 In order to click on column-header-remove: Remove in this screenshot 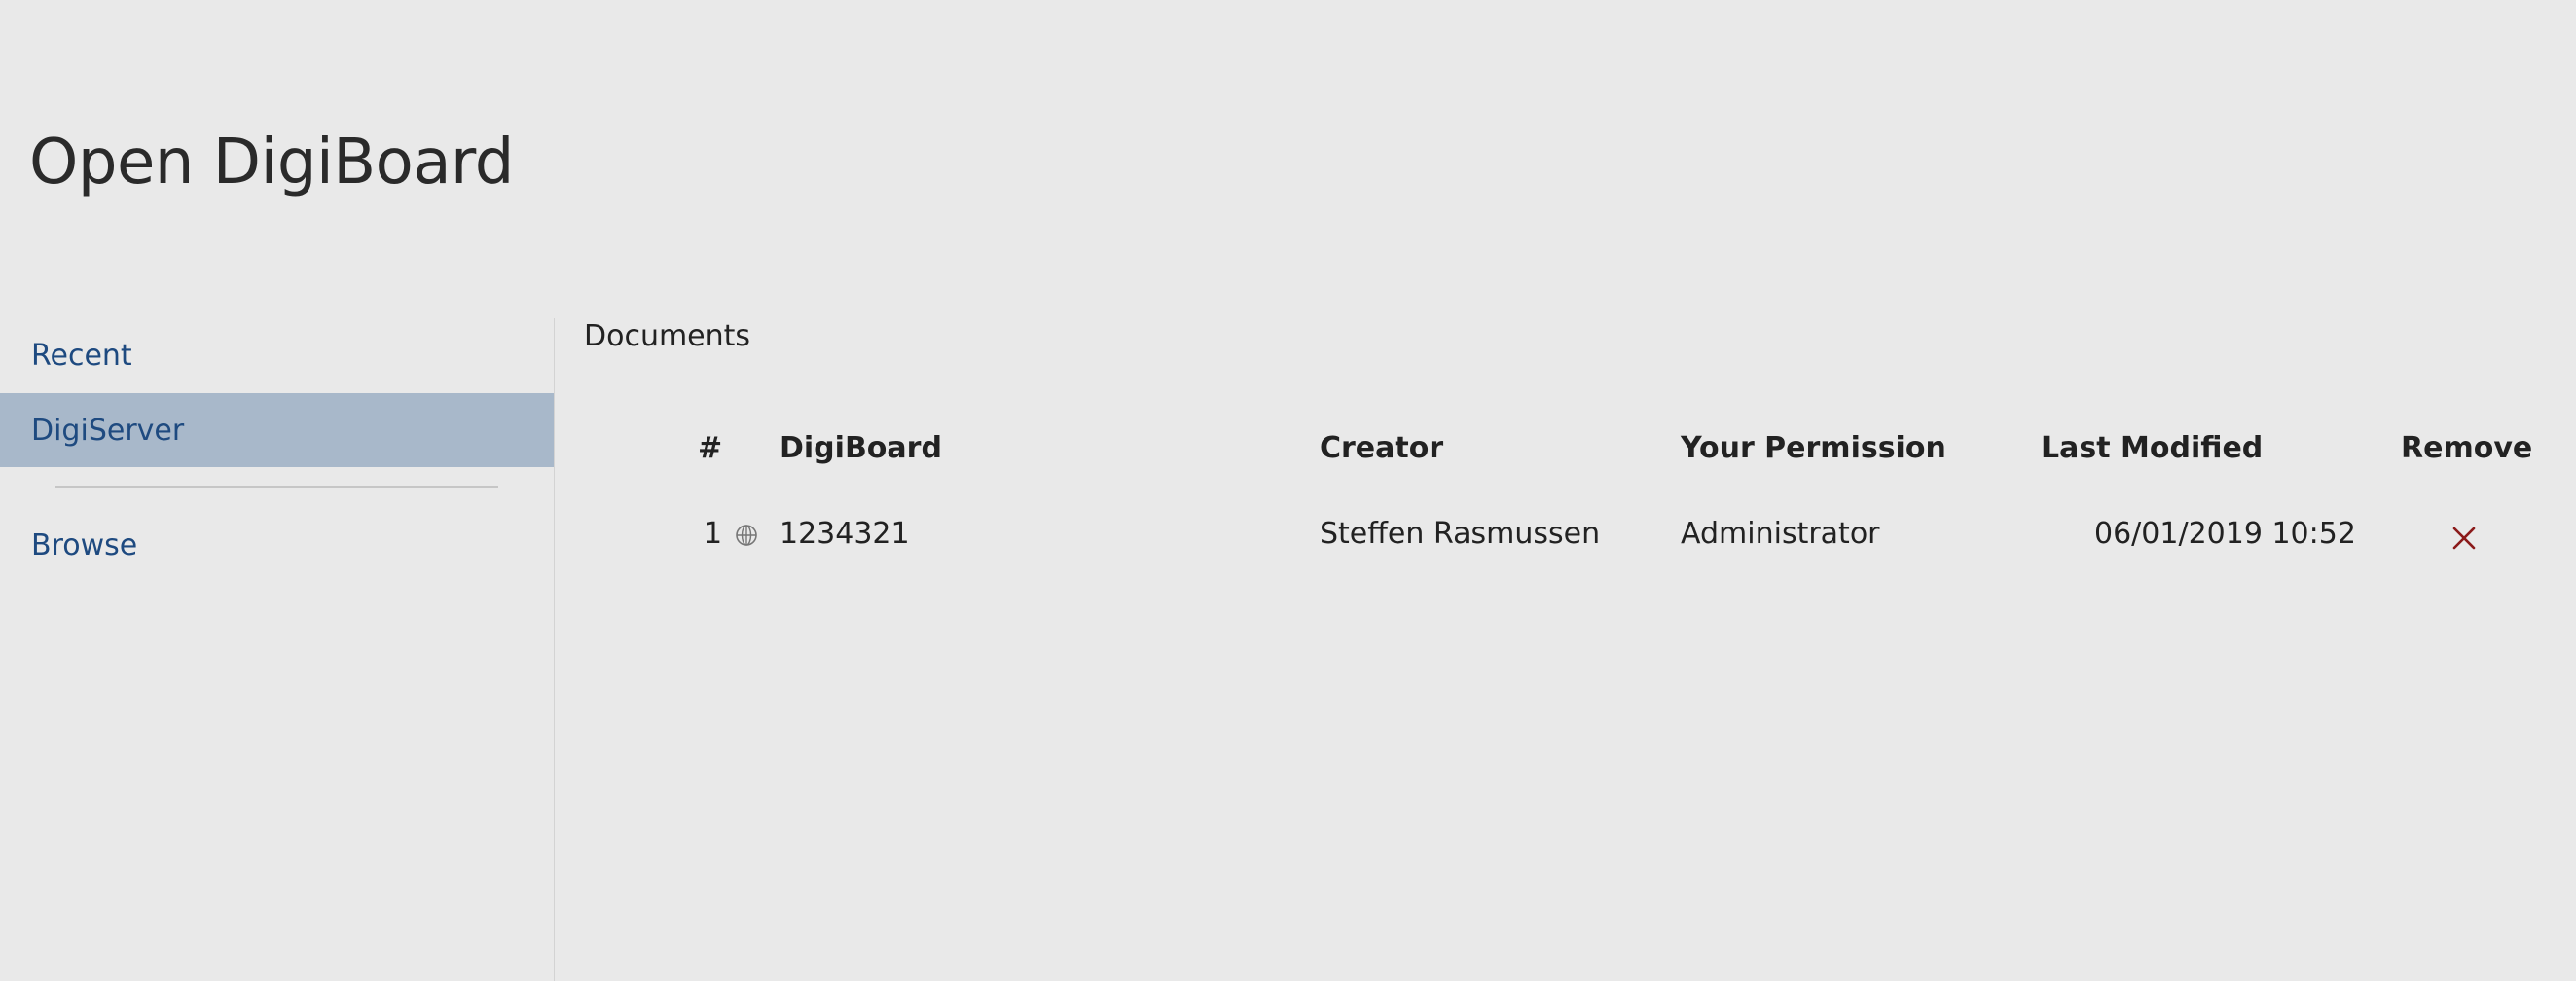, I will do `click(2467, 448)`.